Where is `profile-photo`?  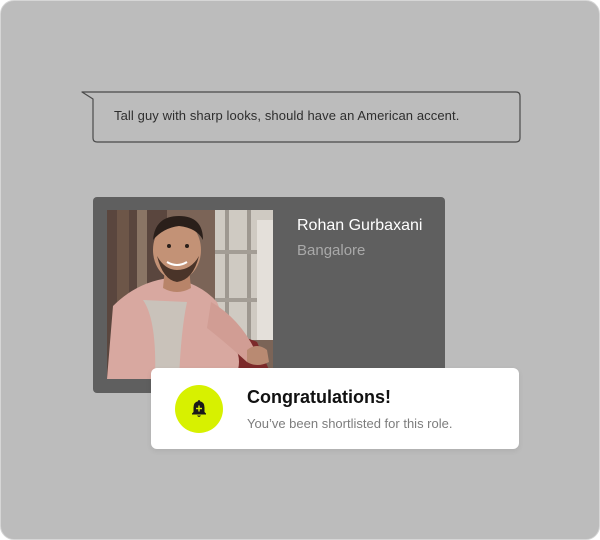 profile-photo is located at coordinates (190, 294).